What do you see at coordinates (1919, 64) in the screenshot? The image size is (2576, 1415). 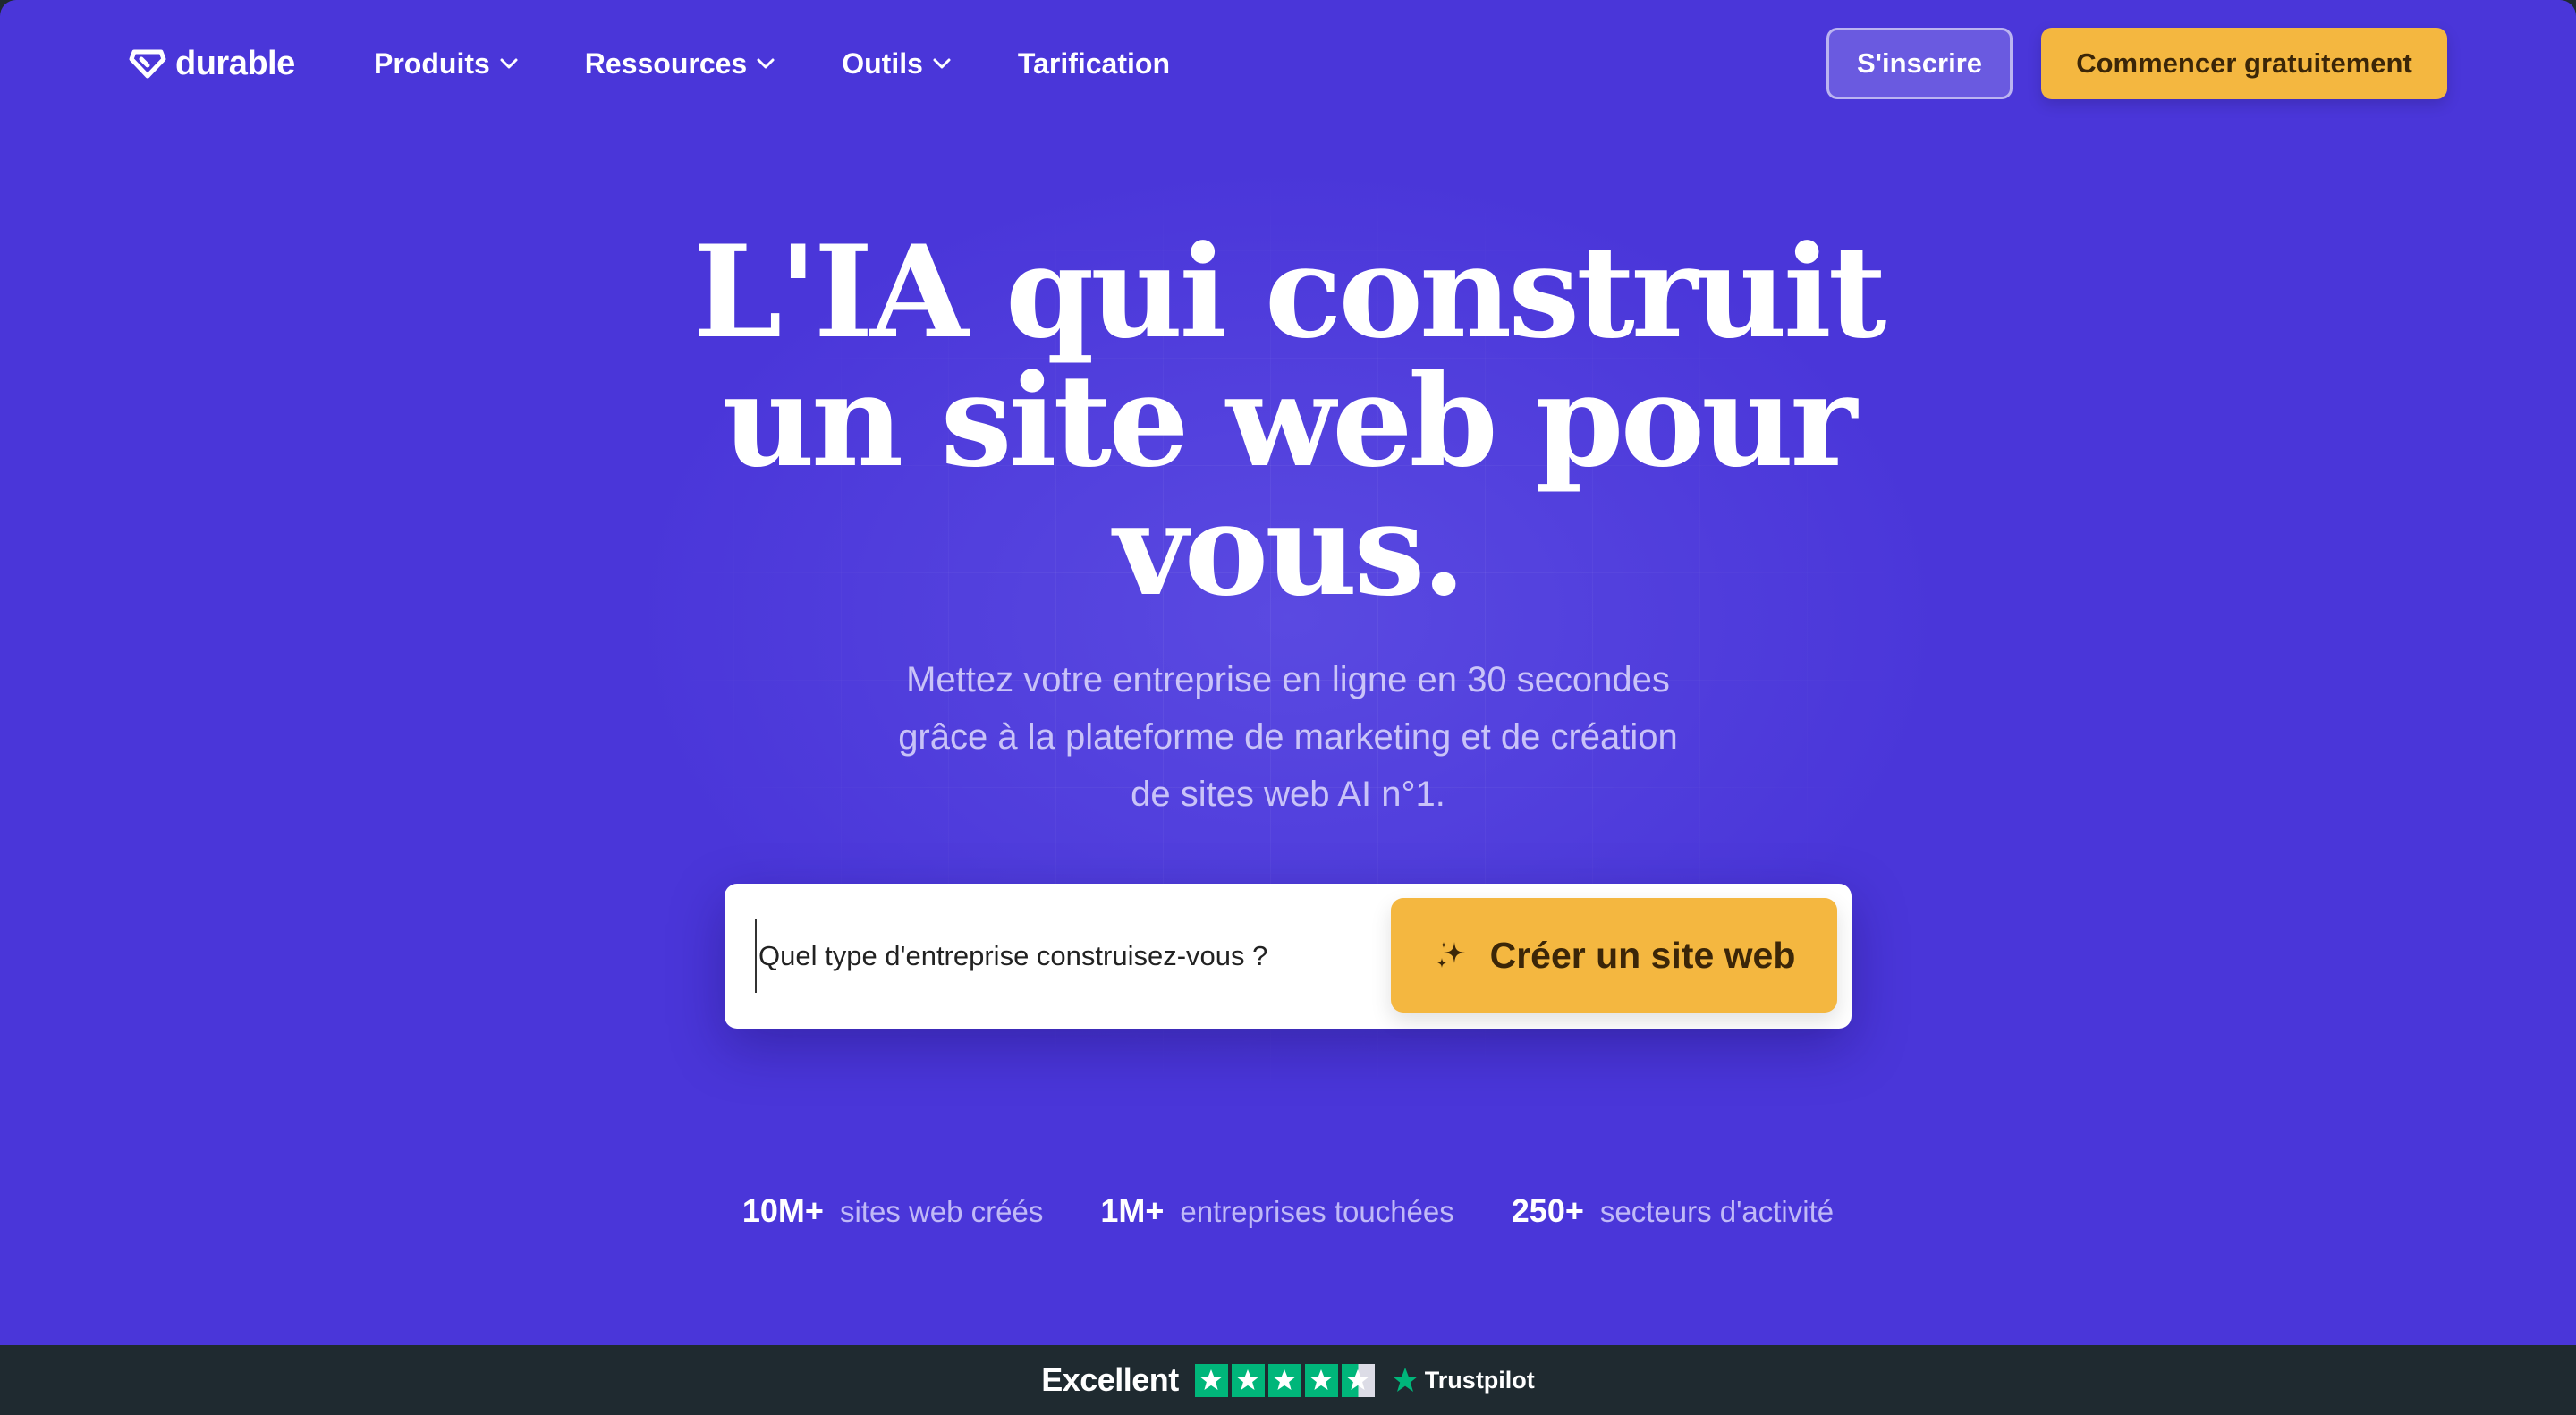 I see `signup-button: S'inscrire` at bounding box center [1919, 64].